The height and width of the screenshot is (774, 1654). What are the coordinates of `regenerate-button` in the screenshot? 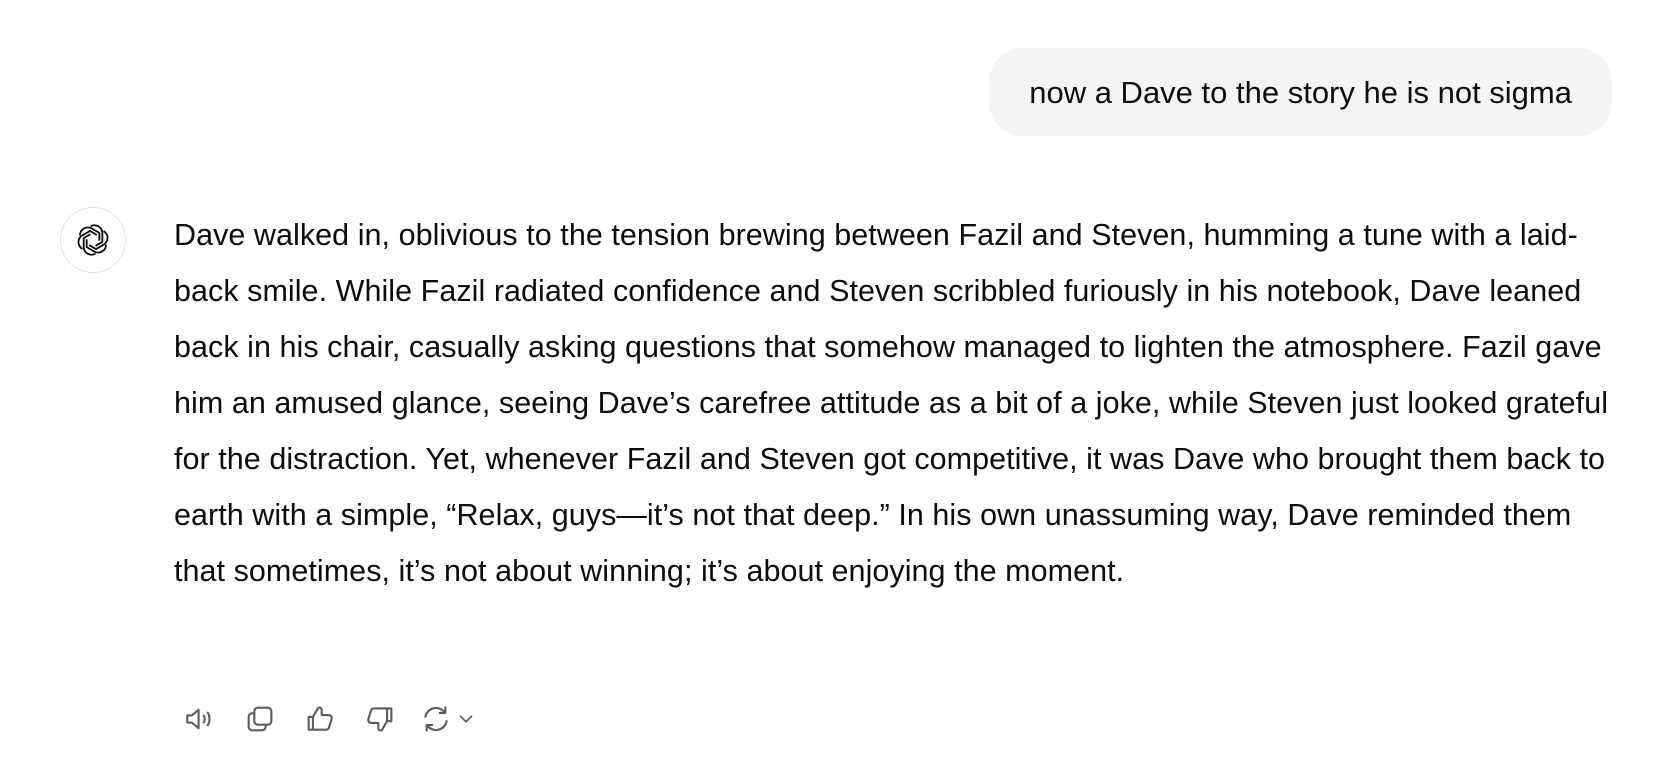 It's located at (448, 719).